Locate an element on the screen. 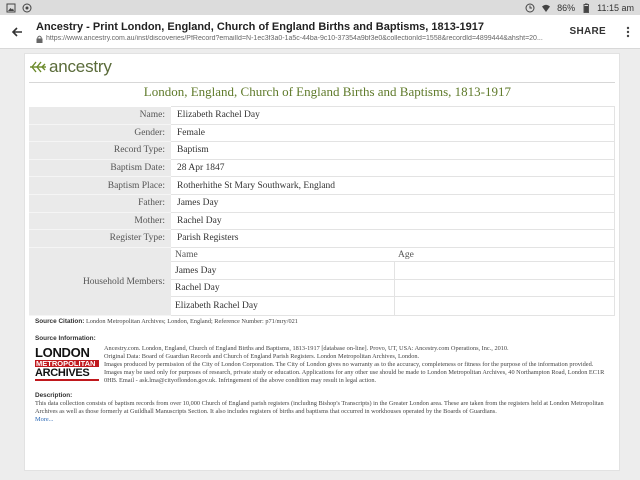 Image resolution: width=640 pixels, height=480 pixels. field-label: Register Type: is located at coordinates (100, 238).